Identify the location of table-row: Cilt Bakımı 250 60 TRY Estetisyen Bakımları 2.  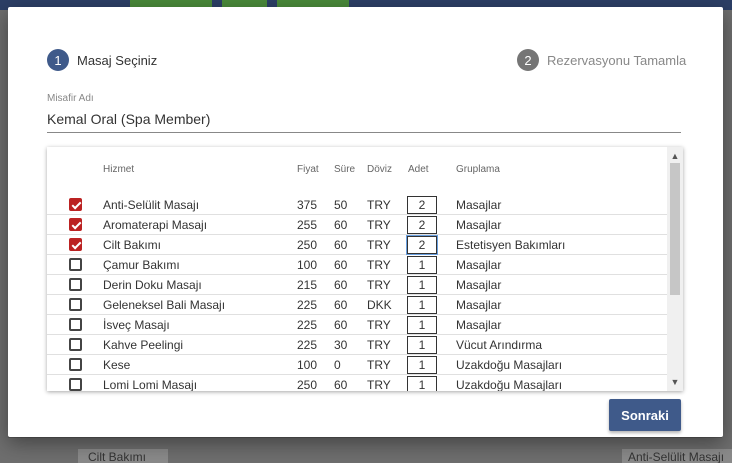
(357, 245).